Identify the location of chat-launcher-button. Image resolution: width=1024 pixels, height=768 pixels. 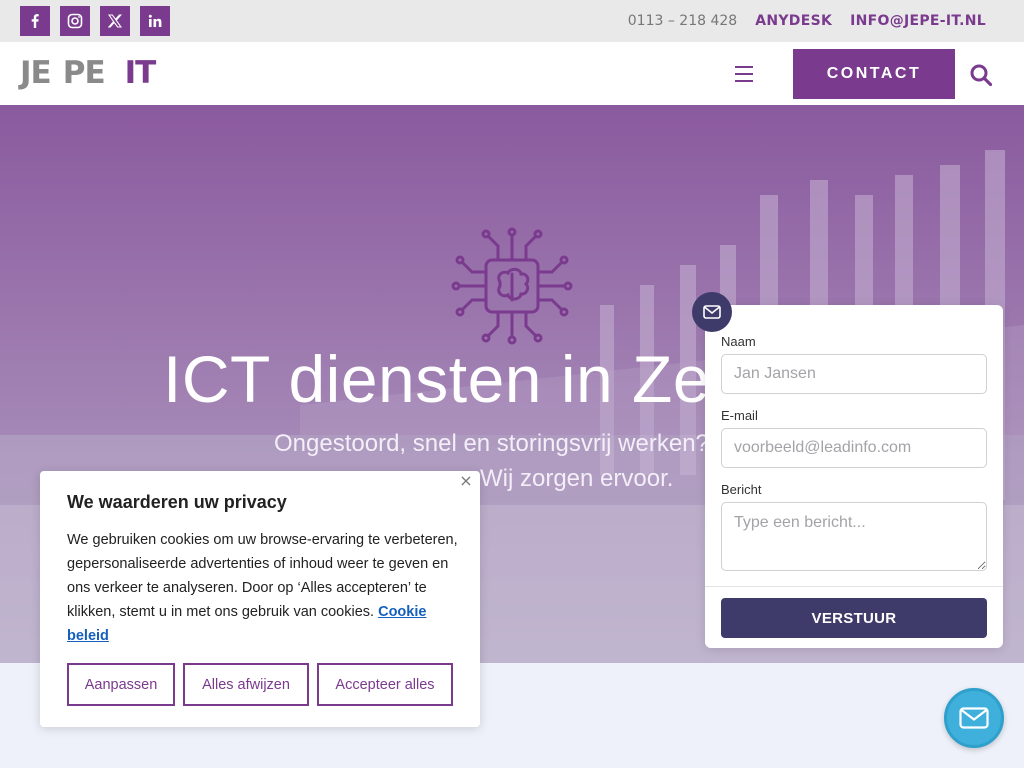
(974, 718).